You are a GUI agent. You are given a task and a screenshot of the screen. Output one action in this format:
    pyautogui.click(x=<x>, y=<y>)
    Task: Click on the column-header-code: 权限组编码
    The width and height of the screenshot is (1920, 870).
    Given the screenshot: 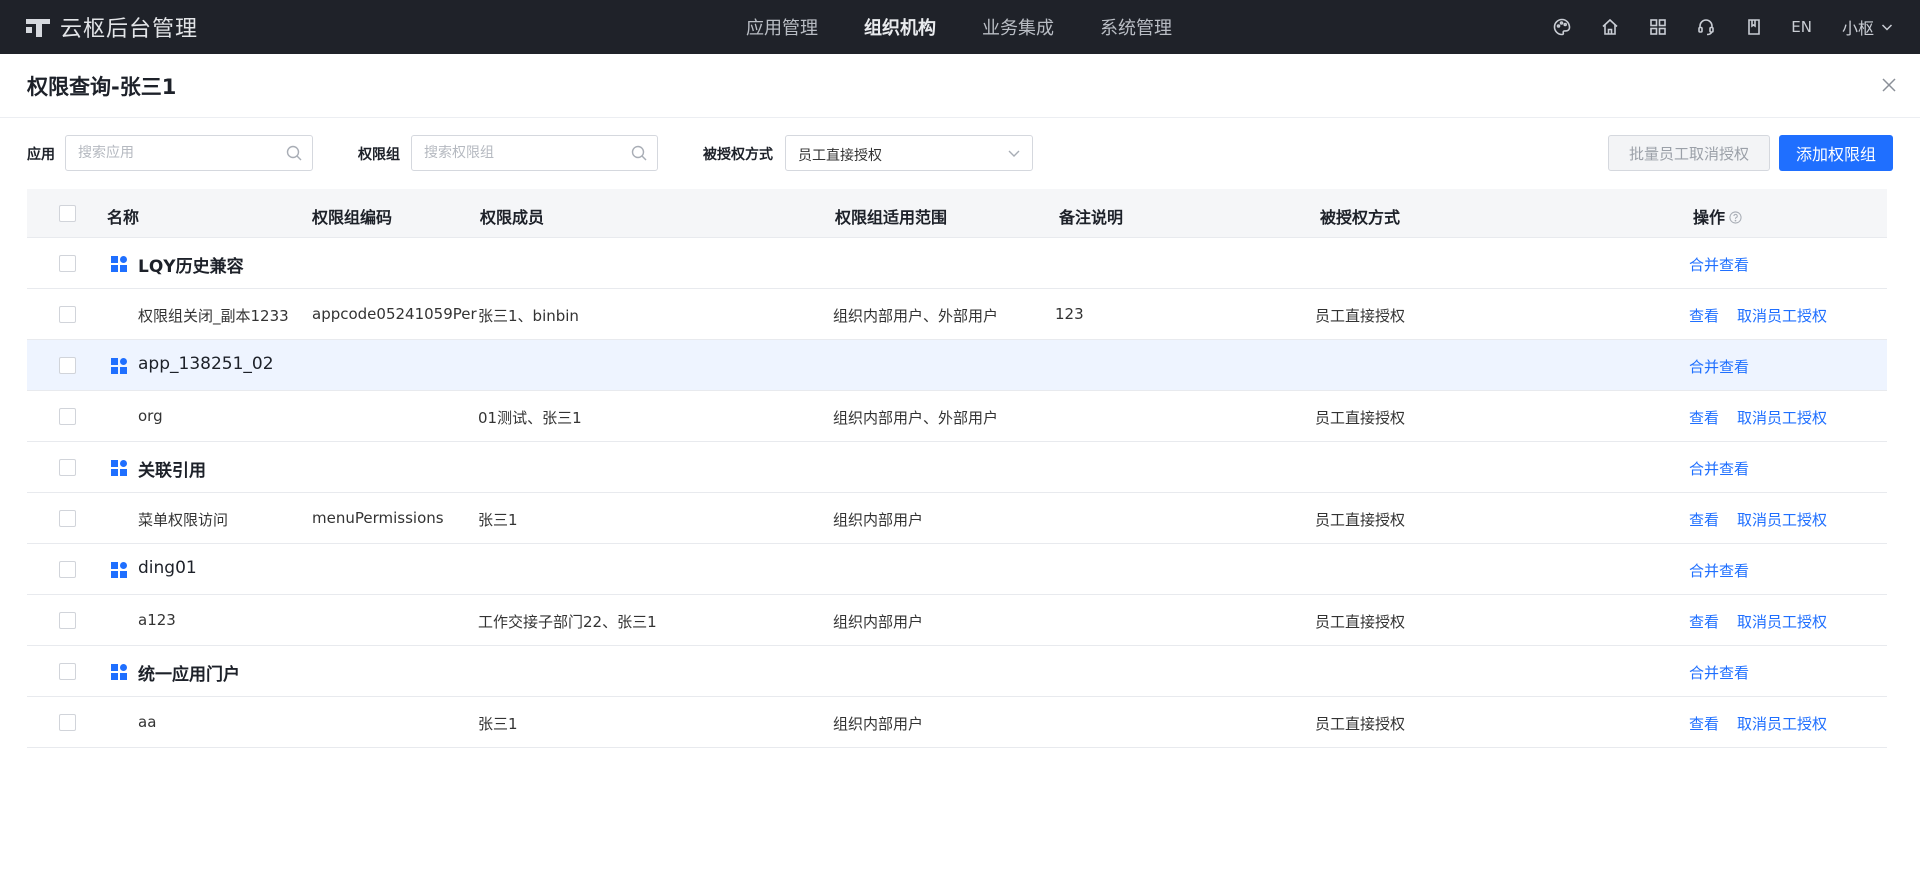 What is the action you would take?
    pyautogui.click(x=352, y=217)
    